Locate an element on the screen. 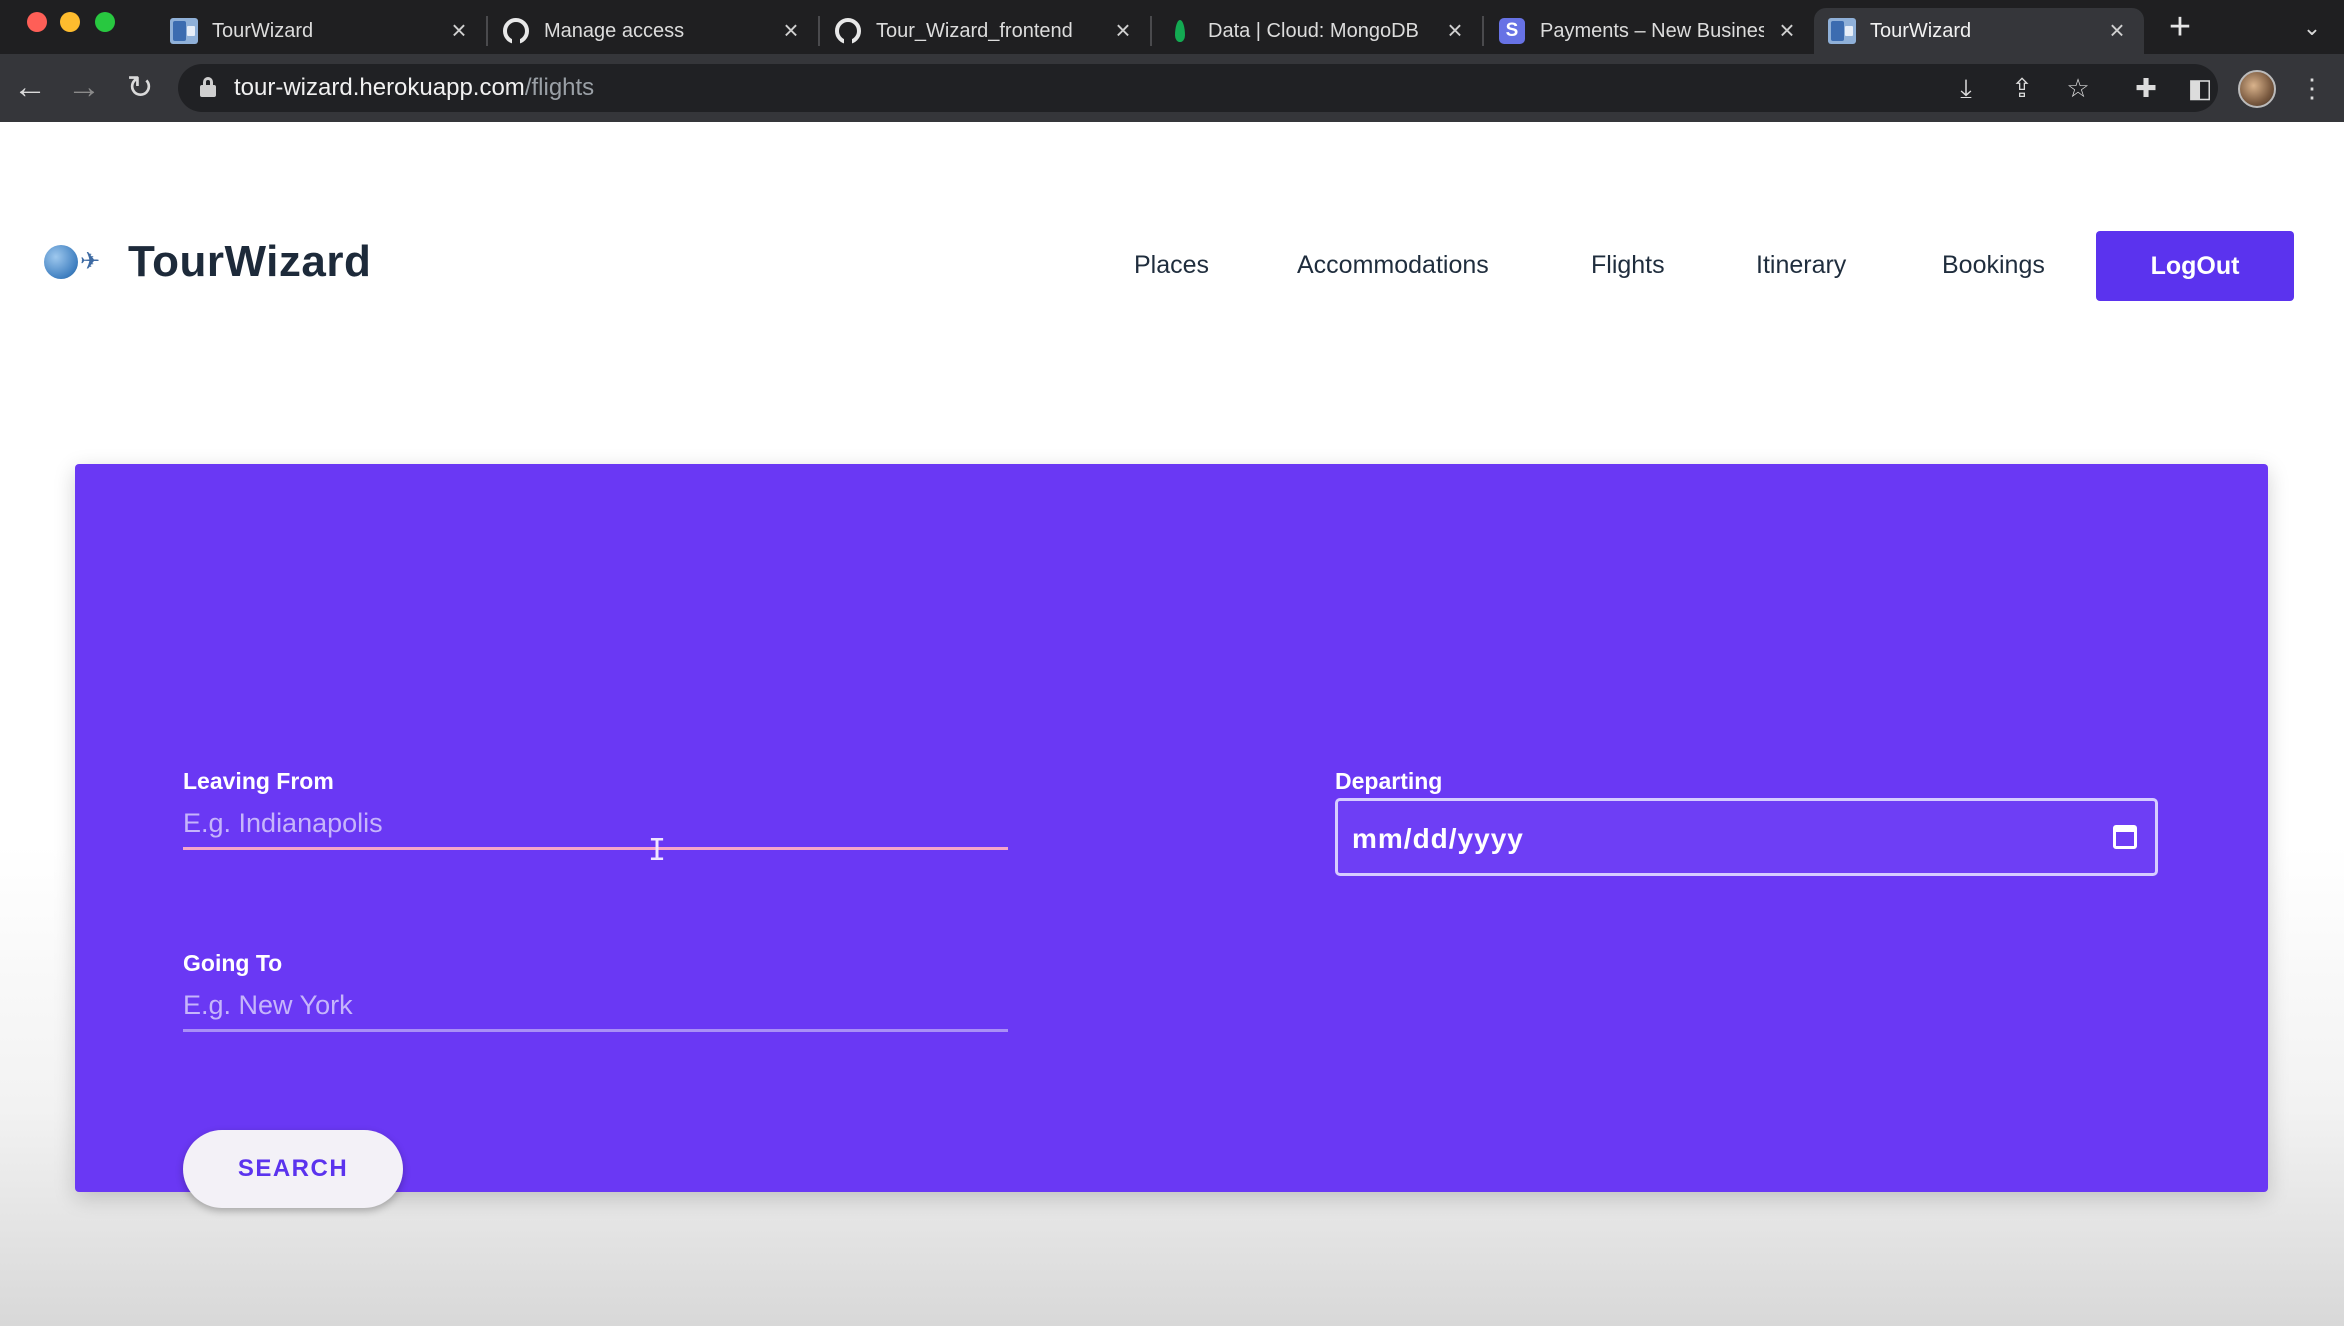 This screenshot has height=1326, width=2344. url-text: tour-wizard.herokuapp.com/flights is located at coordinates (414, 88).